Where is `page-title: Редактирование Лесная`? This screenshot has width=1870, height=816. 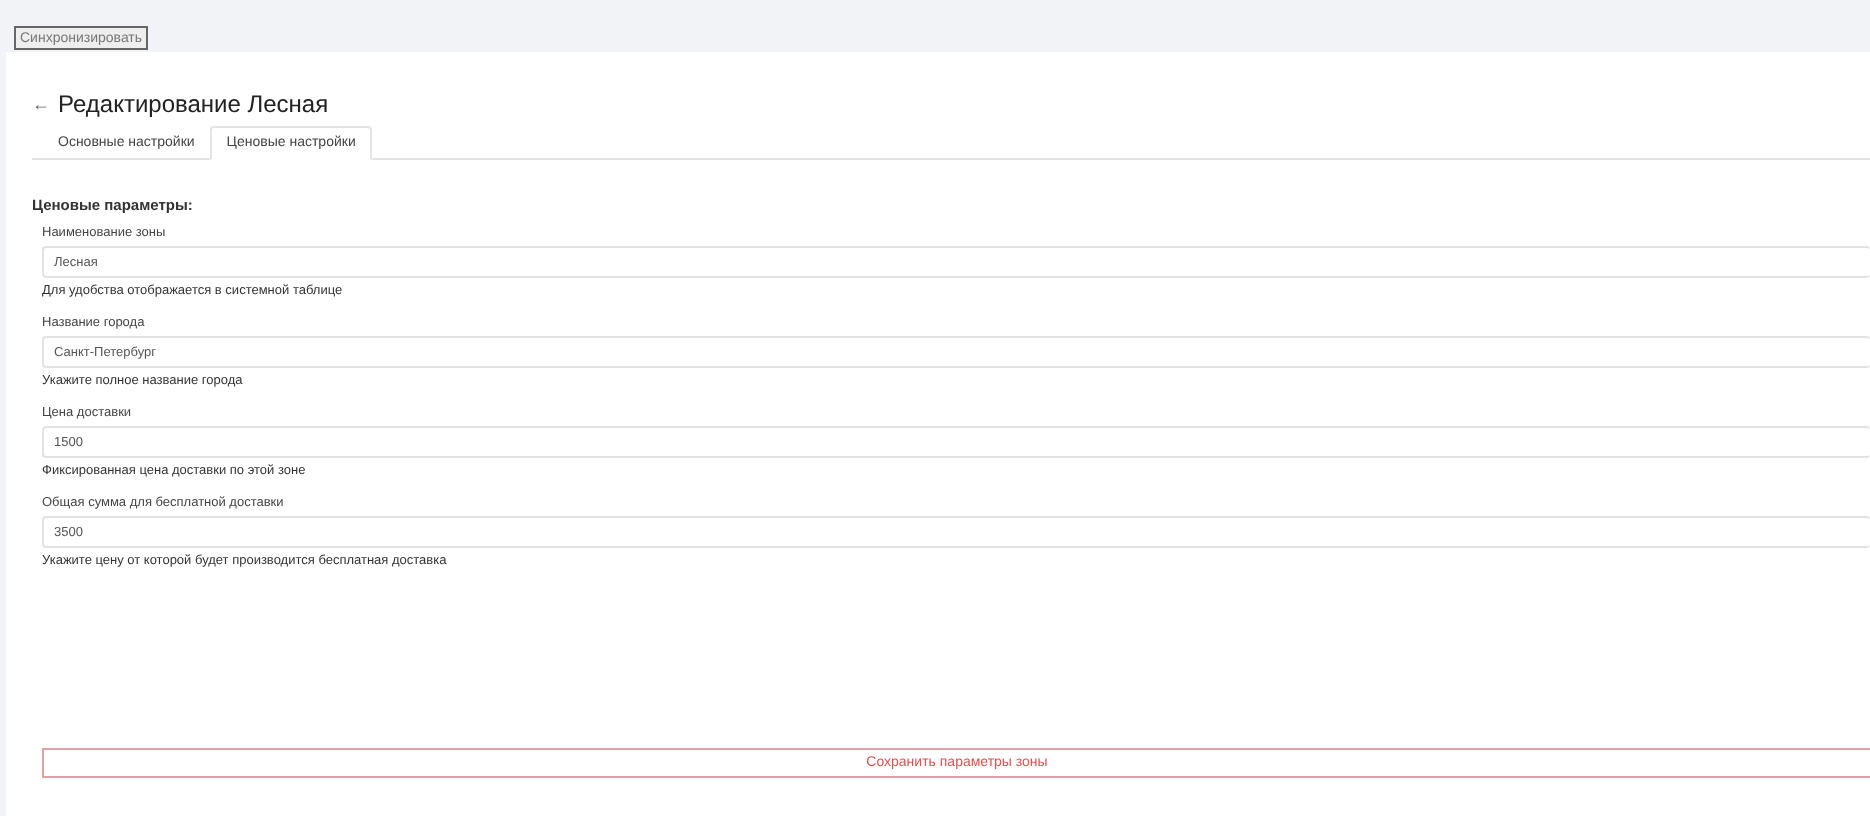
page-title: Редактирование Лесная is located at coordinates (193, 104).